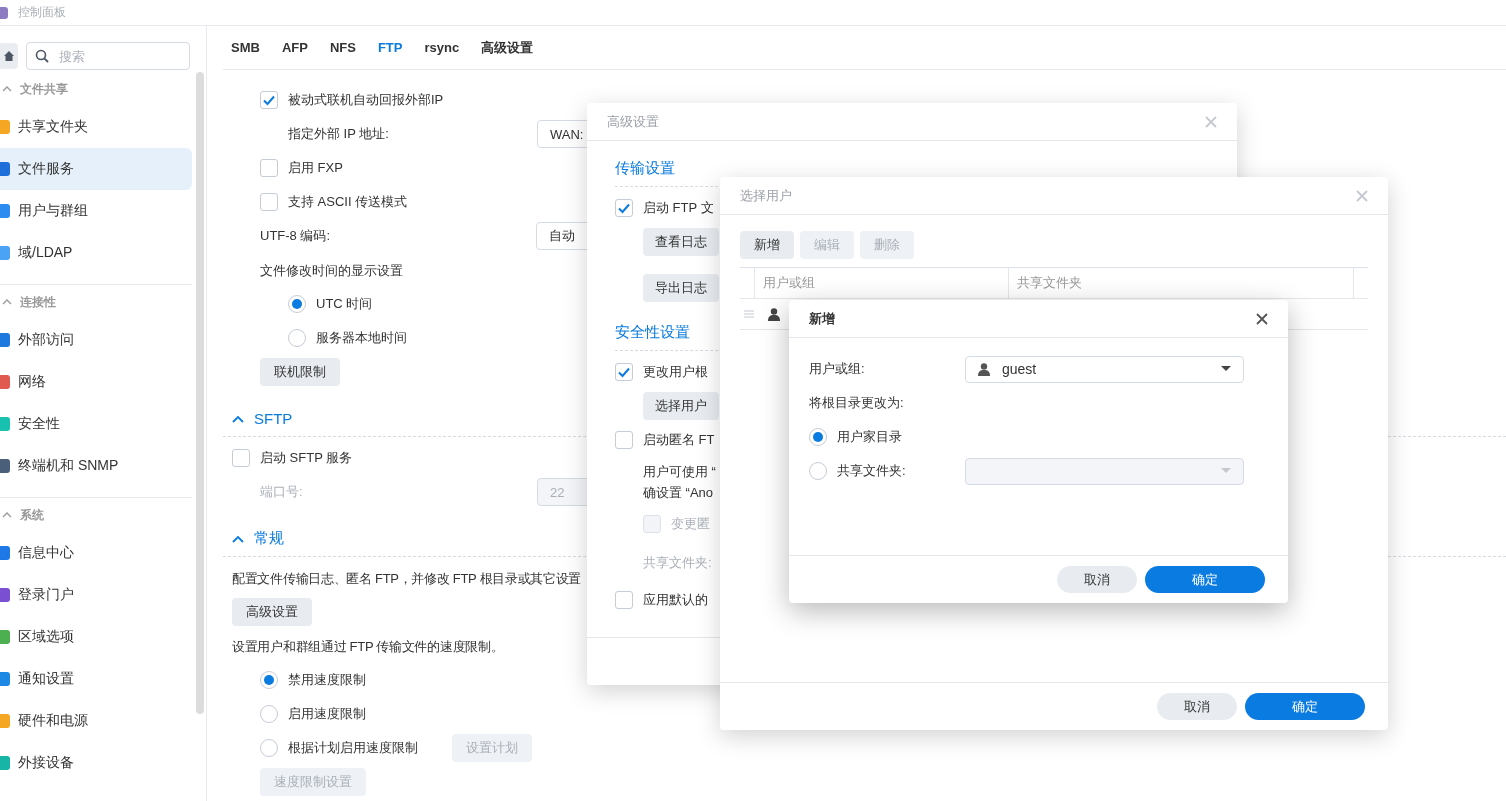 The image size is (1506, 801). Describe the element at coordinates (872, 471) in the screenshot. I see `radio-label: 共享文件夹:` at that location.